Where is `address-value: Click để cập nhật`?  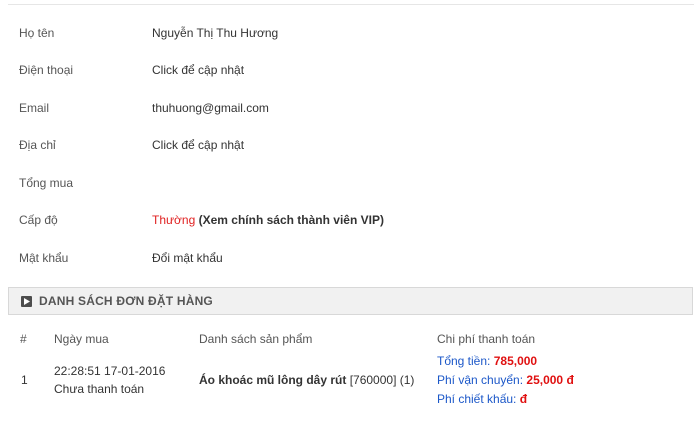 address-value: Click để cập nhật is located at coordinates (198, 145).